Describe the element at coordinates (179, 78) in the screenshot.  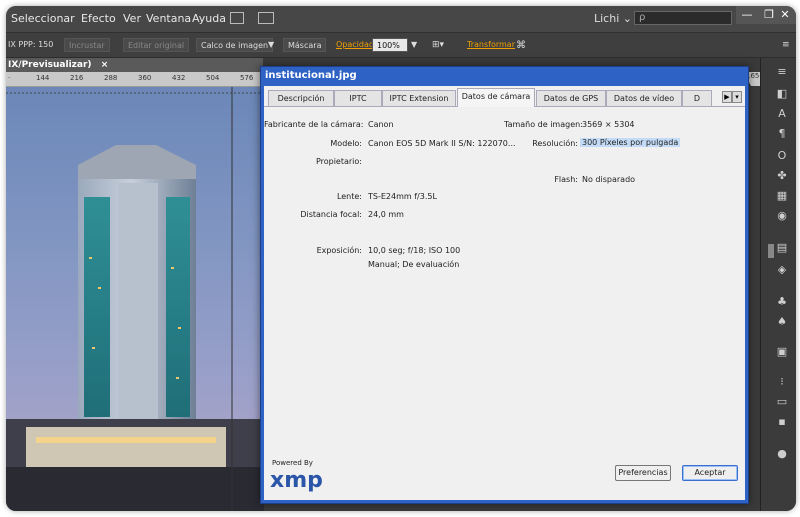
I see `ruler-tick: 432` at that location.